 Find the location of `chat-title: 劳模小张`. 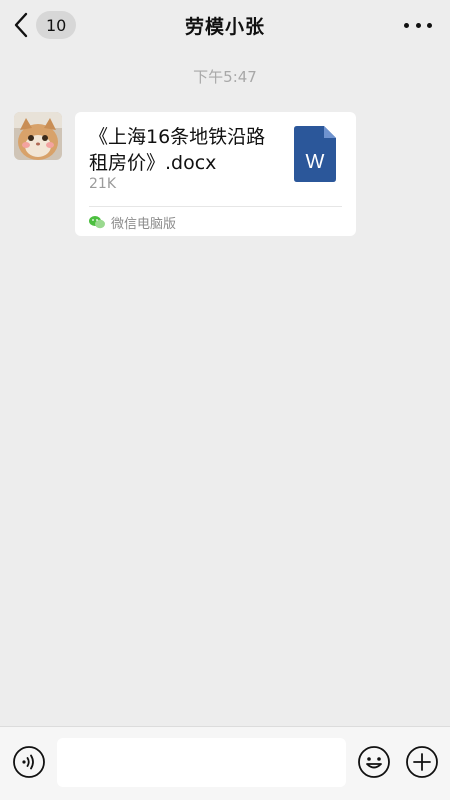

chat-title: 劳模小张 is located at coordinates (224, 26).